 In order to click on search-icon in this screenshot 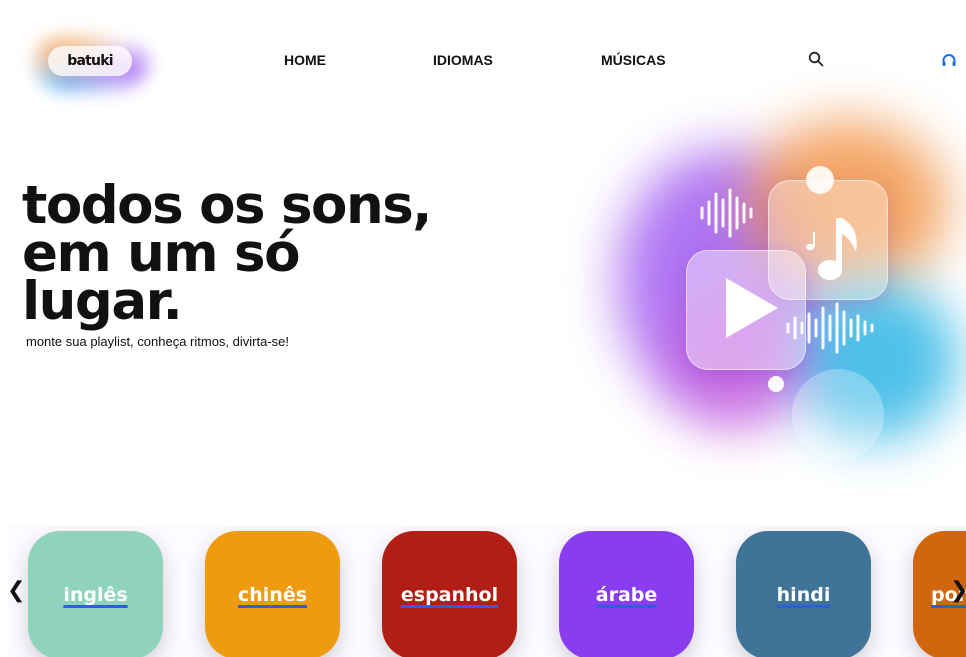, I will do `click(816, 59)`.